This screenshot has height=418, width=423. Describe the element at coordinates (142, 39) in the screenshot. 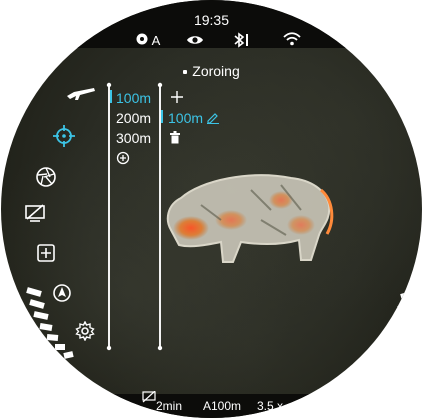

I see `auto-shutter-icon` at that location.